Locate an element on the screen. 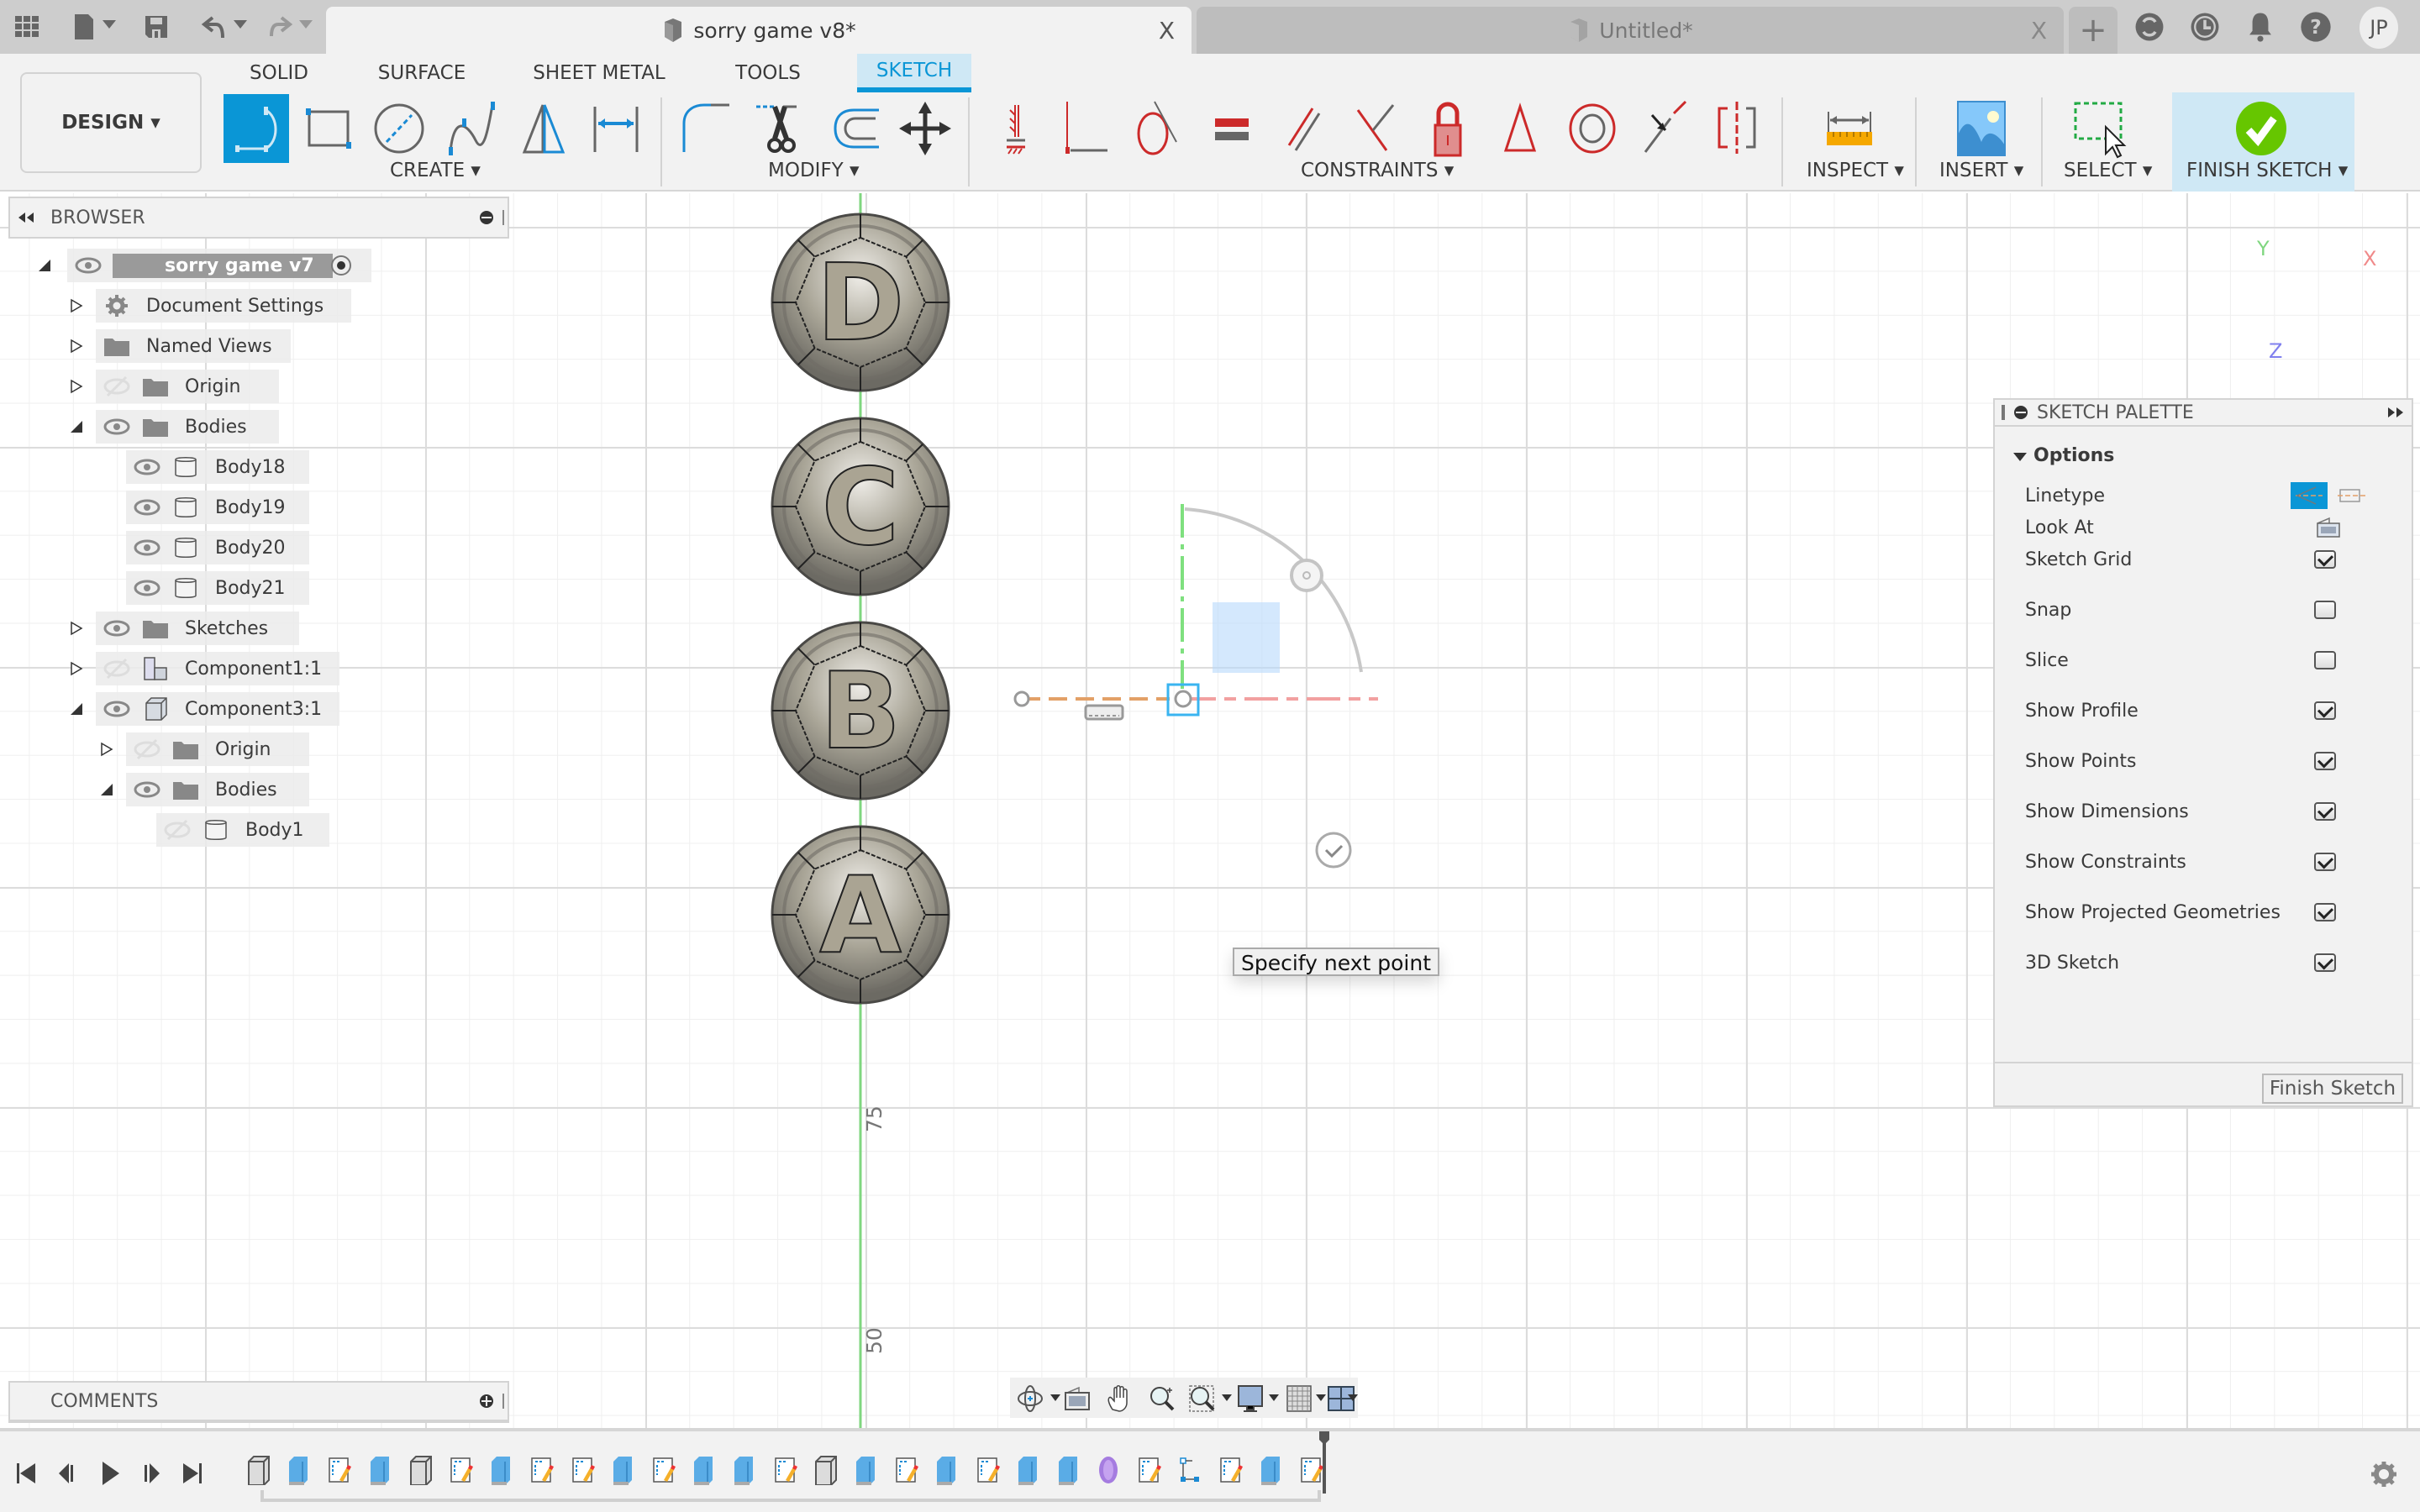 This screenshot has height=1512, width=2420. coincident-constraint-button is located at coordinates (1086, 128).